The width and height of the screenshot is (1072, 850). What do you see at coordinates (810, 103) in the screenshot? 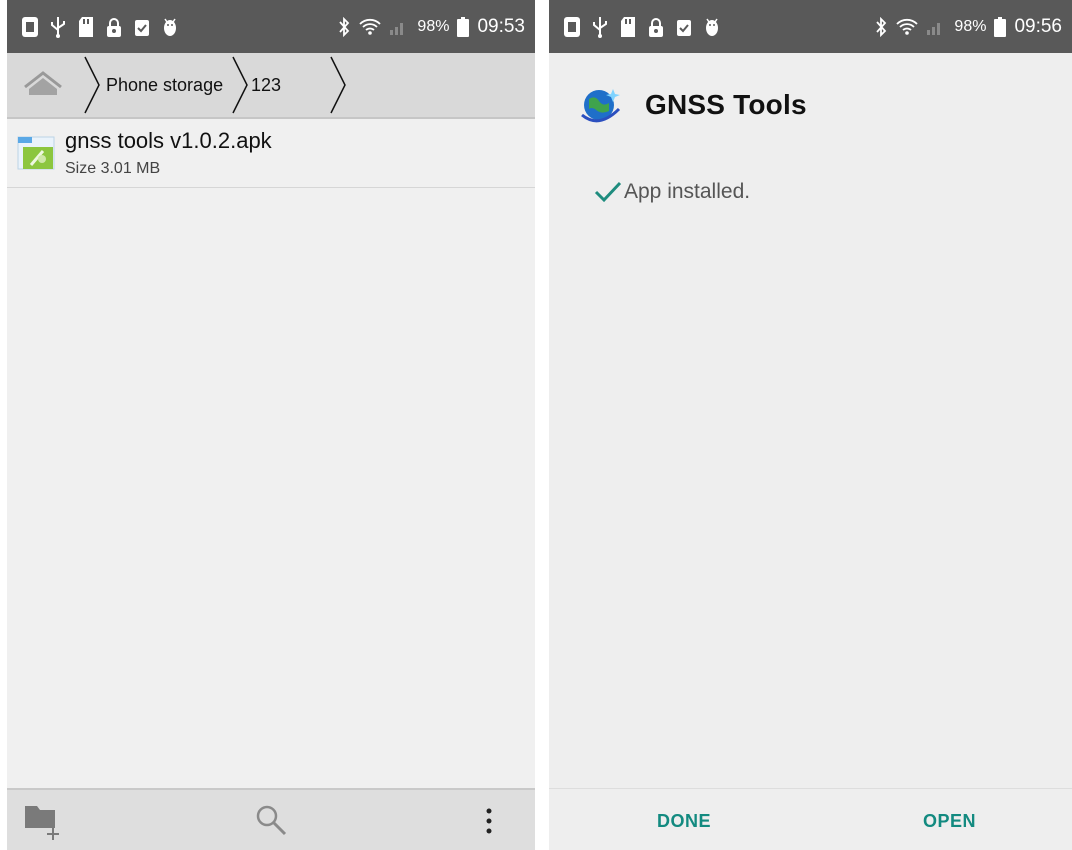
I see `app-header: GNSS Tools` at bounding box center [810, 103].